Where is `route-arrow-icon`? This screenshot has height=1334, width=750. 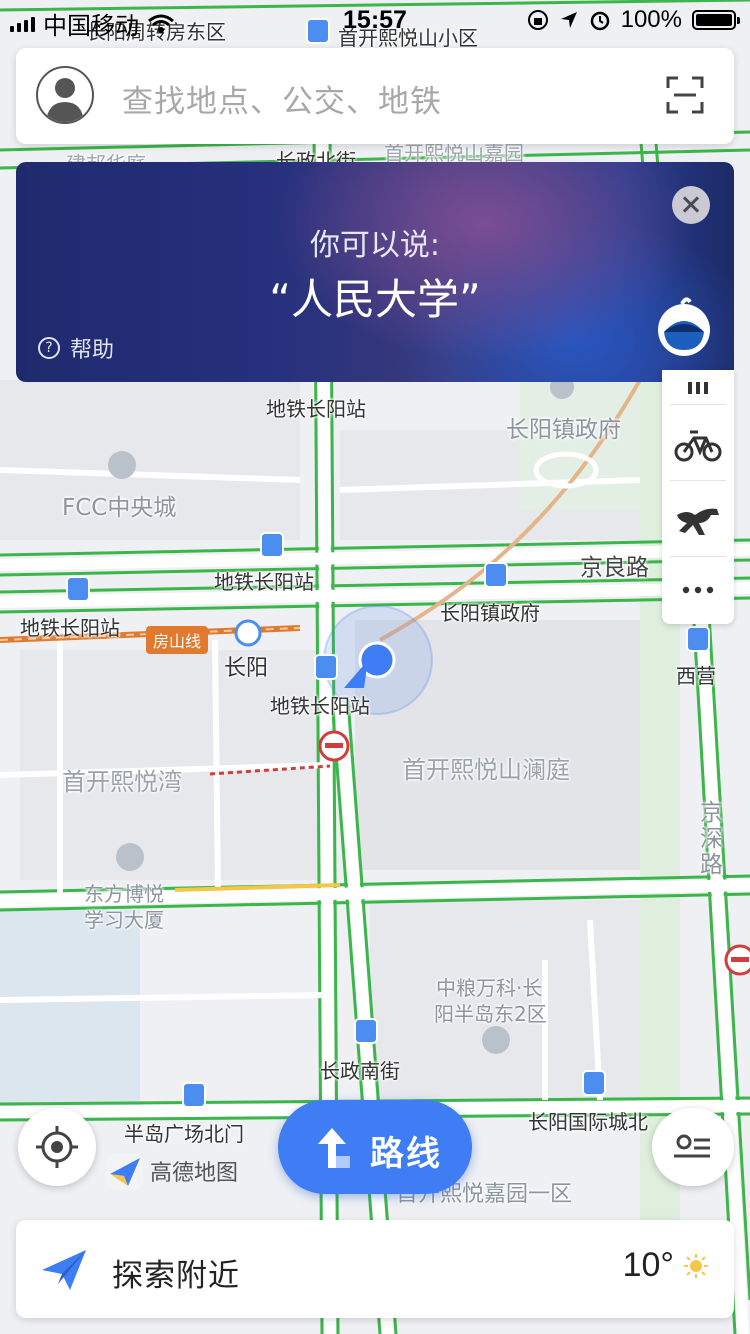 route-arrow-icon is located at coordinates (334, 1148).